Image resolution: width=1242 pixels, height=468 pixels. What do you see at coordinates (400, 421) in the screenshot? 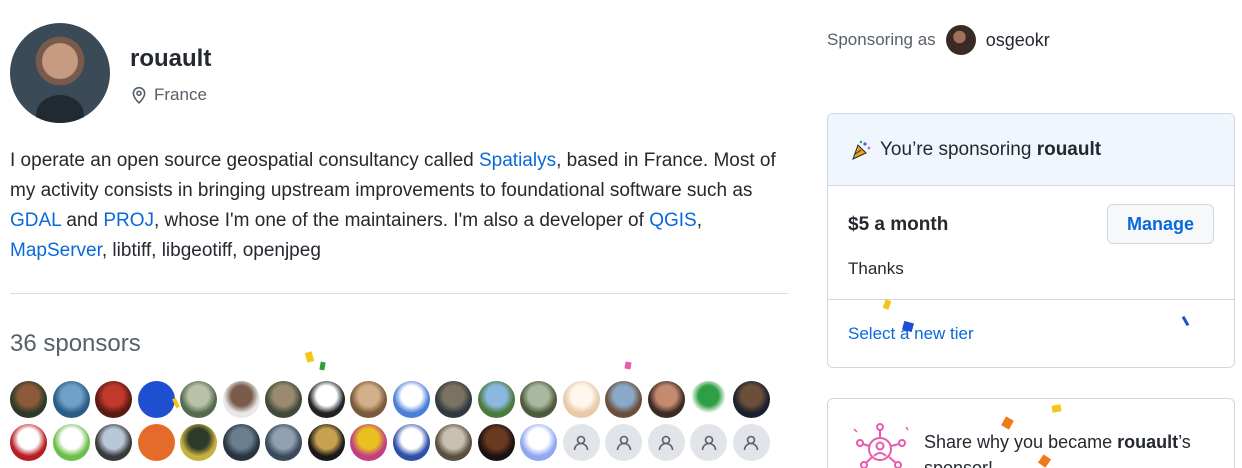
I see `sponsors-avatar-grid` at bounding box center [400, 421].